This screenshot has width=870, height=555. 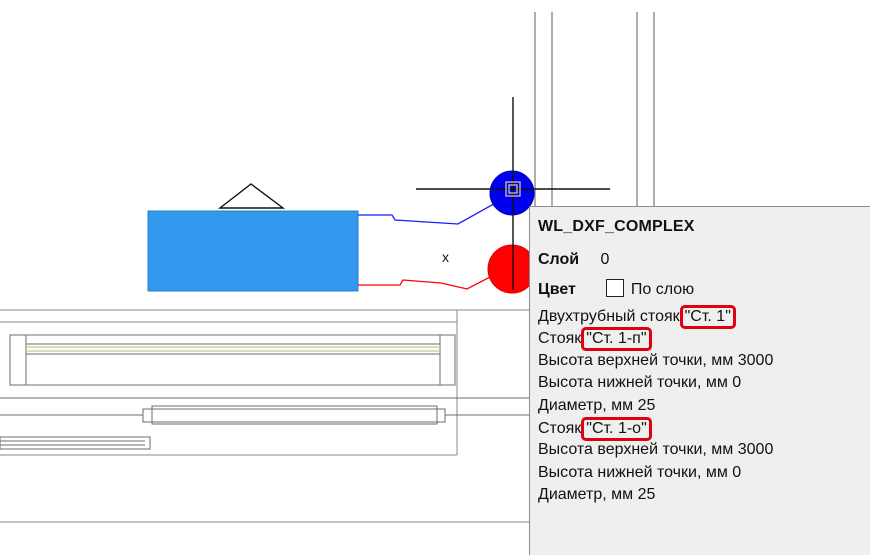 What do you see at coordinates (707, 317) in the screenshot?
I see `riser-tag-highlight: "Ст. 1"` at bounding box center [707, 317].